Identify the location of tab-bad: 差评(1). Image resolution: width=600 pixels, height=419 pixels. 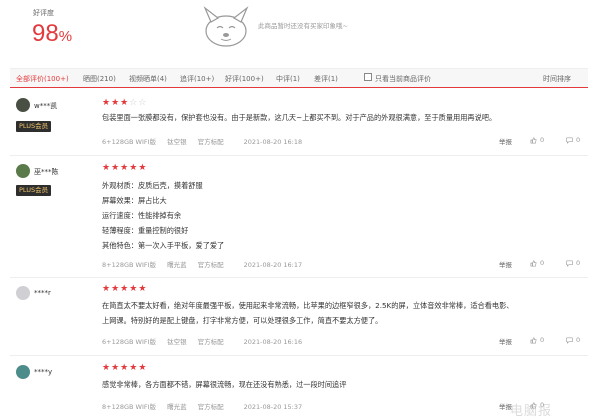
(326, 79).